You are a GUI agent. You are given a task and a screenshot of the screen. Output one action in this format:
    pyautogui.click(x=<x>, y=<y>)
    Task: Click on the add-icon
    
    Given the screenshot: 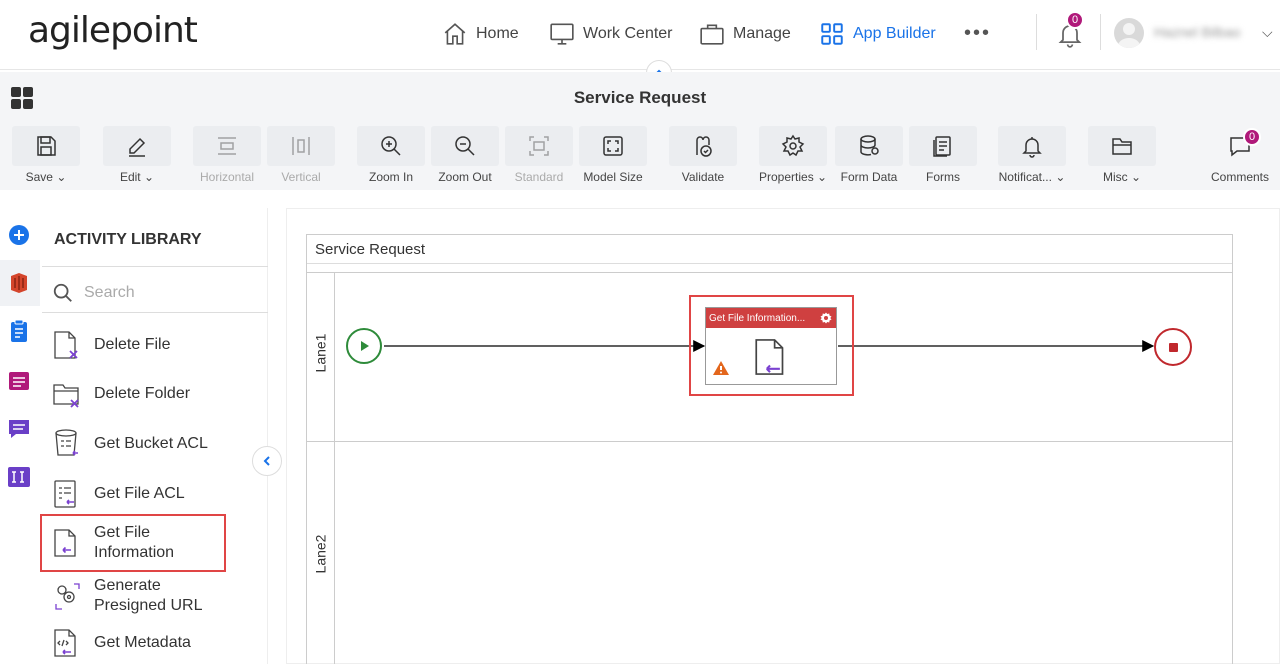 What is the action you would take?
    pyautogui.click(x=19, y=235)
    